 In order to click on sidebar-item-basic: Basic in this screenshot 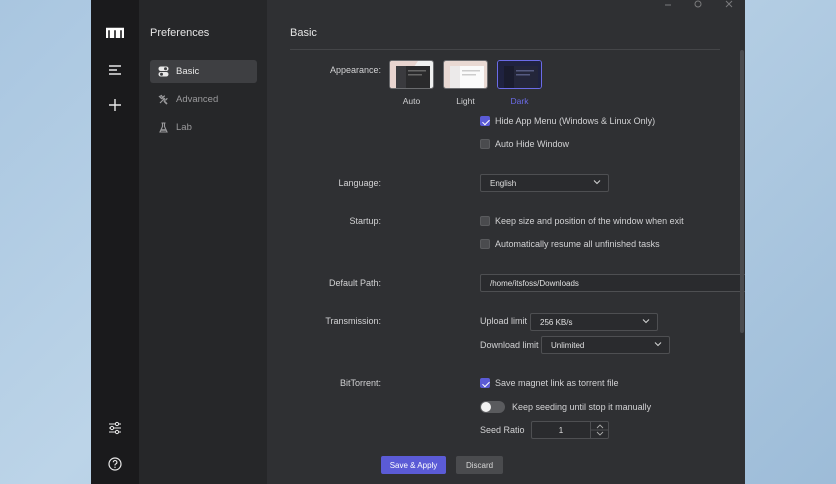, I will do `click(203, 71)`.